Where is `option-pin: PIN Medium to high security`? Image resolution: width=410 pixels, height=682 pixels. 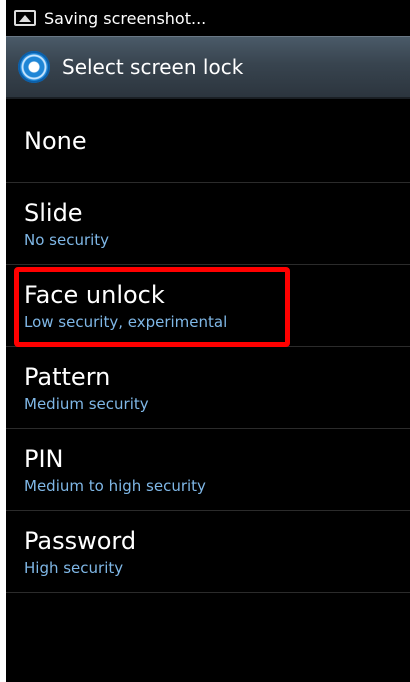
option-pin: PIN Medium to high security is located at coordinates (208, 470).